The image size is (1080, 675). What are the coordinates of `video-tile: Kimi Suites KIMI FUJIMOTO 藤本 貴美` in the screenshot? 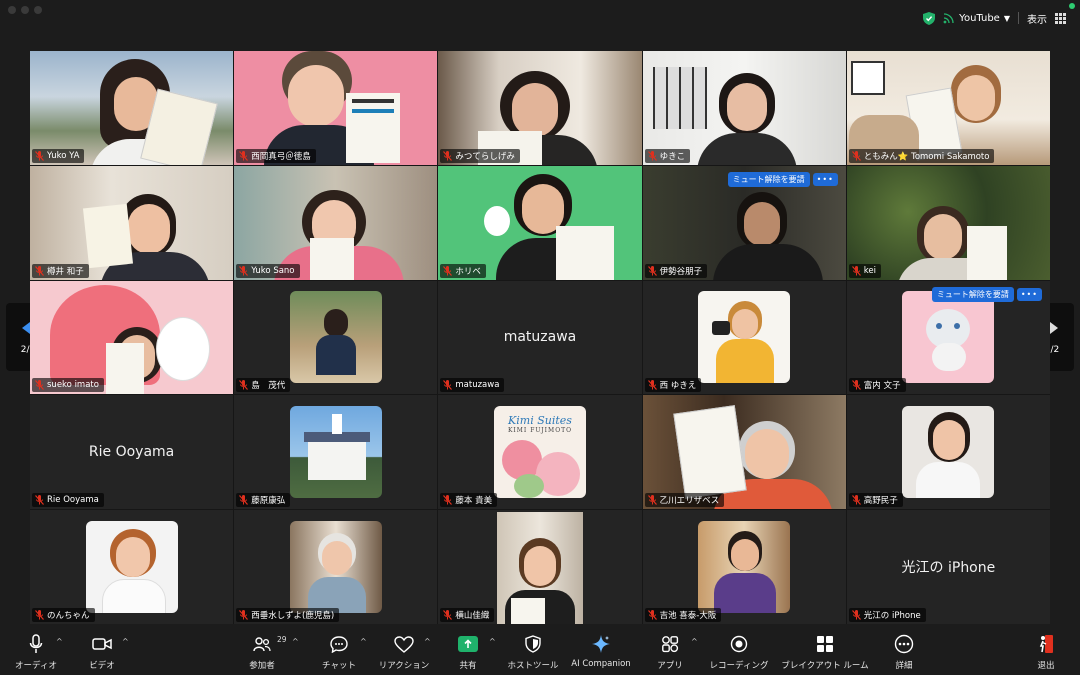 It's located at (540, 452).